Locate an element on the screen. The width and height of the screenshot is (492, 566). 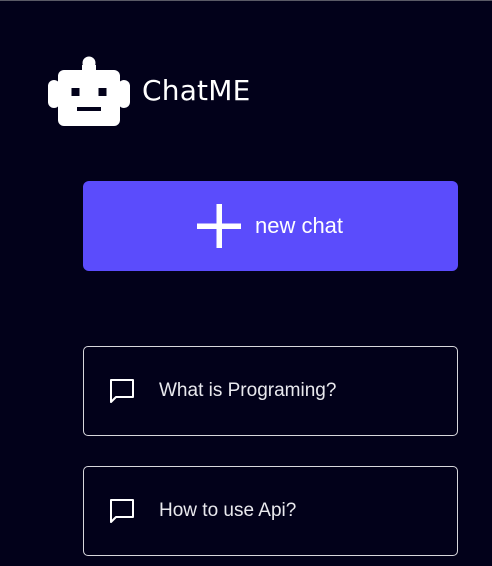
new-chat-button: new chat is located at coordinates (270, 226).